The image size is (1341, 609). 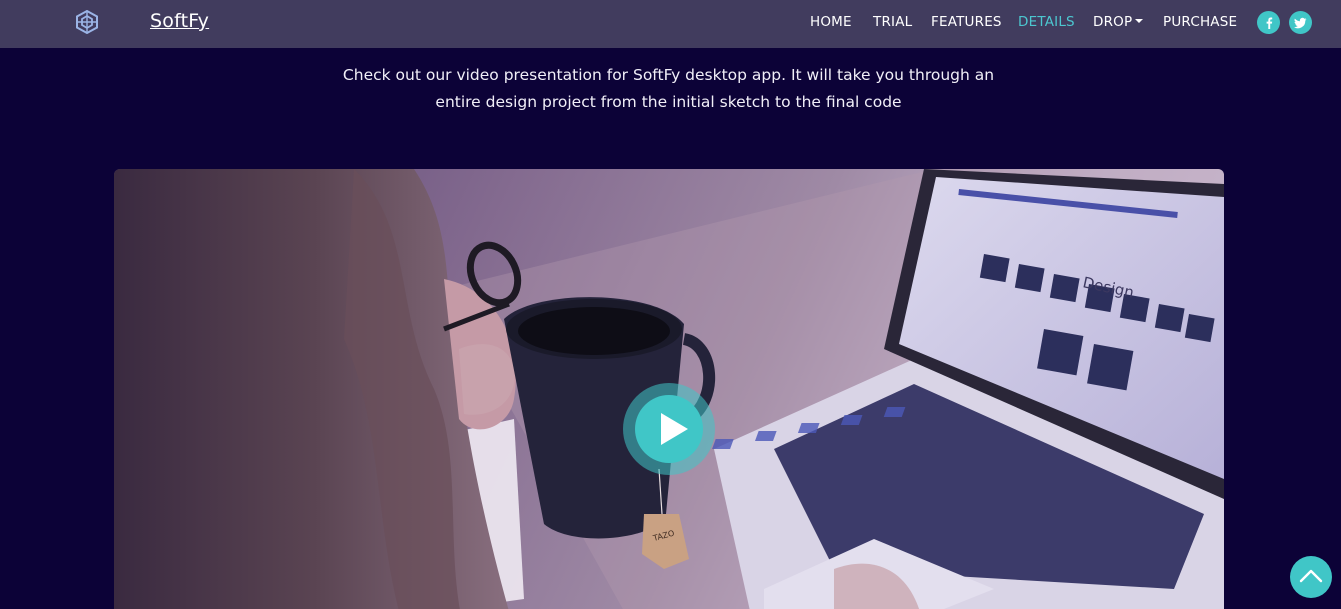 What do you see at coordinates (1046, 22) in the screenshot?
I see `nav-details: DETAILS` at bounding box center [1046, 22].